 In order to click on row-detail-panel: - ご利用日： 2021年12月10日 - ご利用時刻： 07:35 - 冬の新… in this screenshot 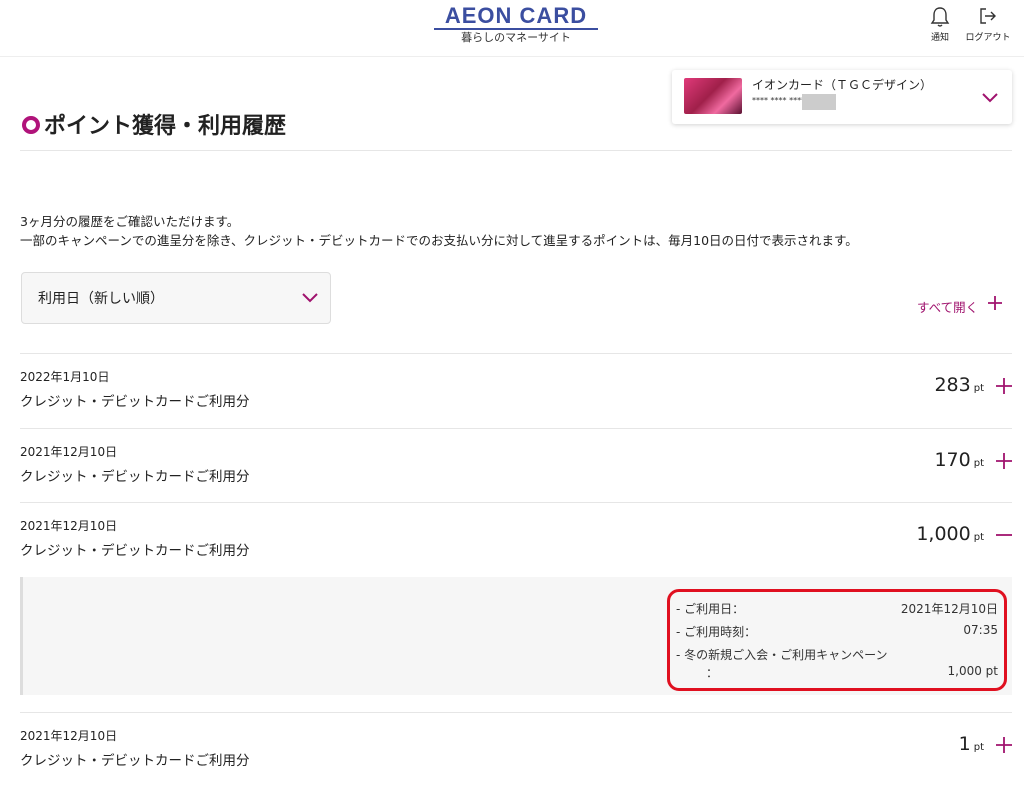, I will do `click(516, 636)`.